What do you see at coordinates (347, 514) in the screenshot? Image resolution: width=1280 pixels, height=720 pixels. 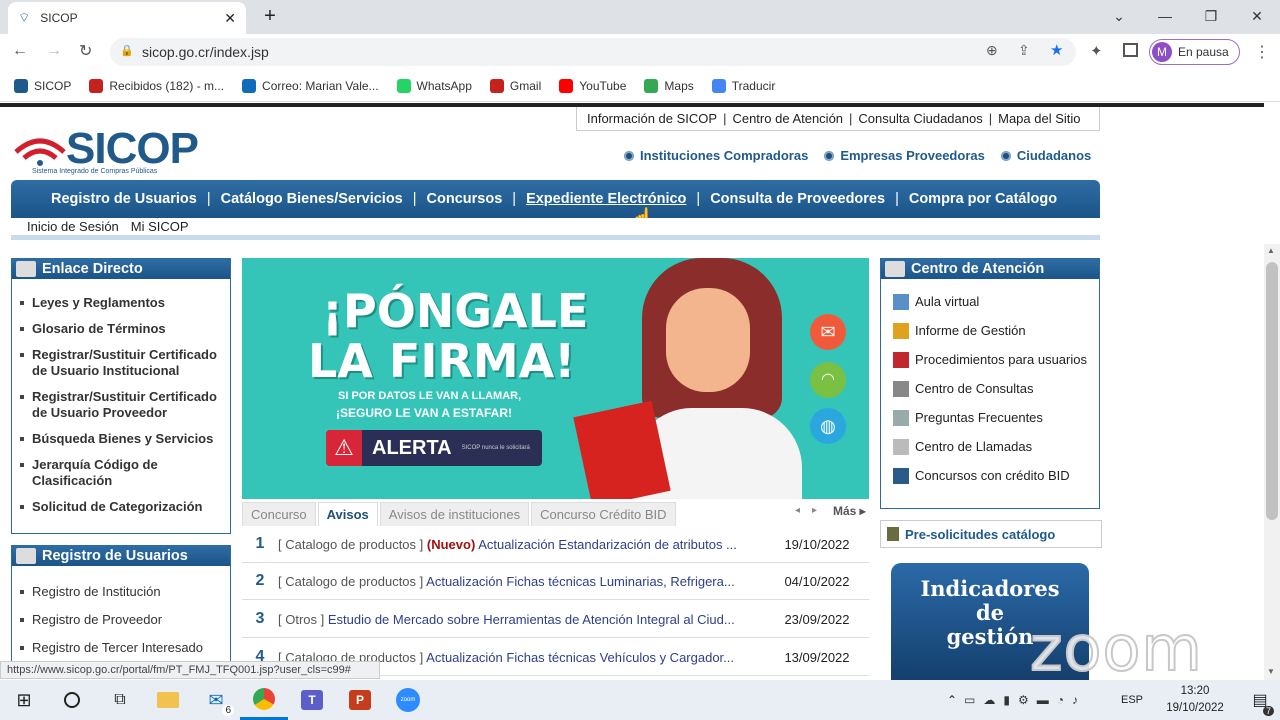 I see `notice-tab: Avisos` at bounding box center [347, 514].